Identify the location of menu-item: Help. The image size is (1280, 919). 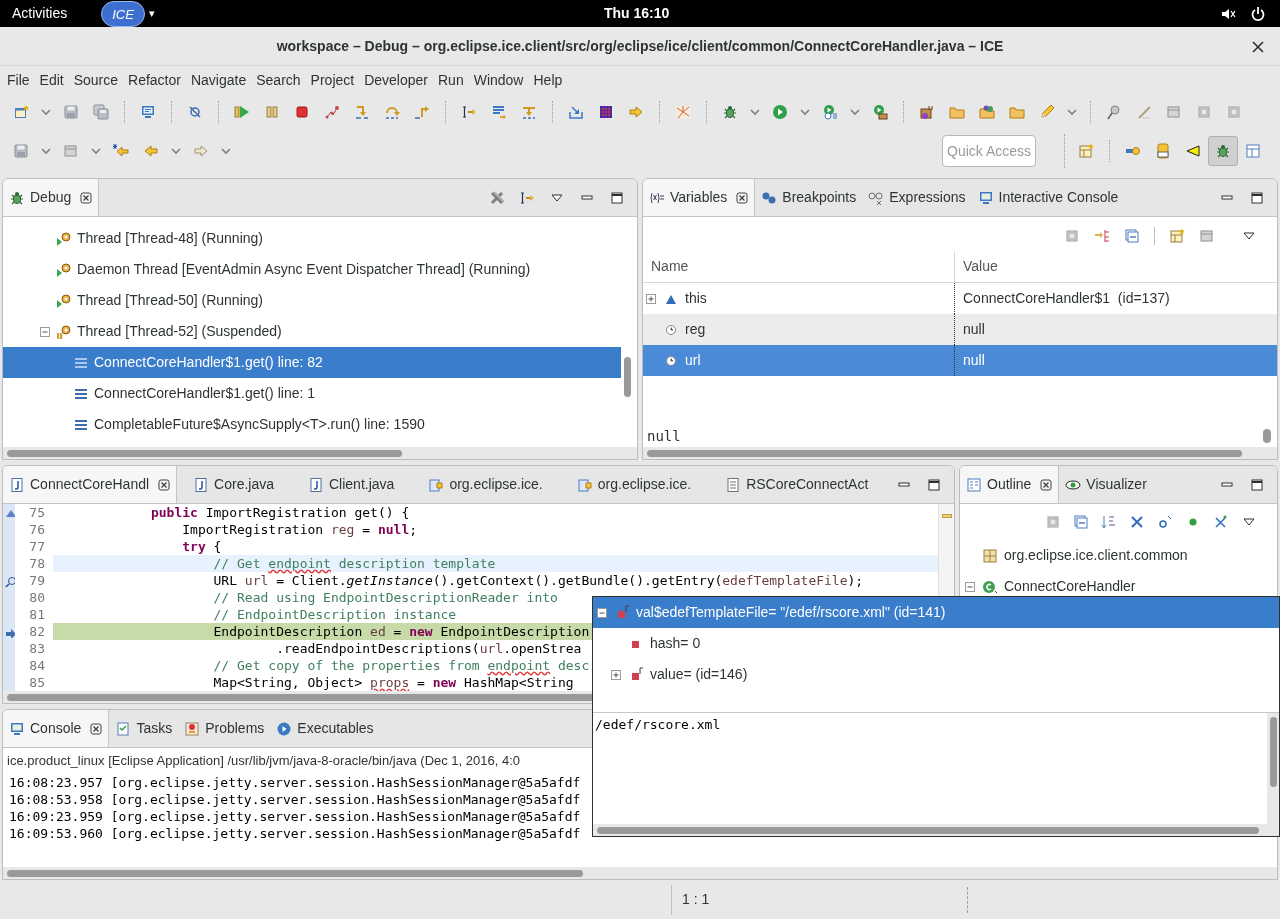
(548, 80).